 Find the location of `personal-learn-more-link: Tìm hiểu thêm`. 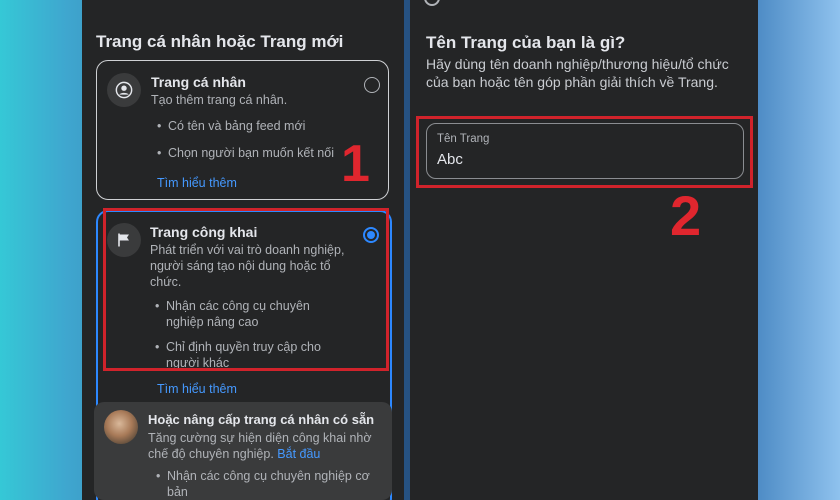

personal-learn-more-link: Tìm hiểu thêm is located at coordinates (197, 183).